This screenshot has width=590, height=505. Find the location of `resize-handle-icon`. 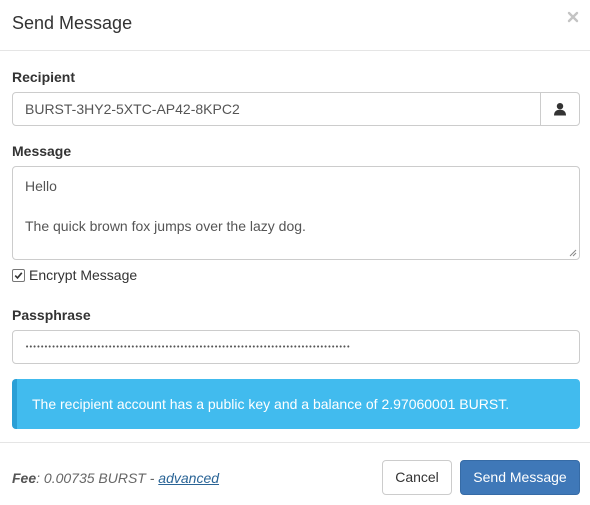

resize-handle-icon is located at coordinates (572, 252).